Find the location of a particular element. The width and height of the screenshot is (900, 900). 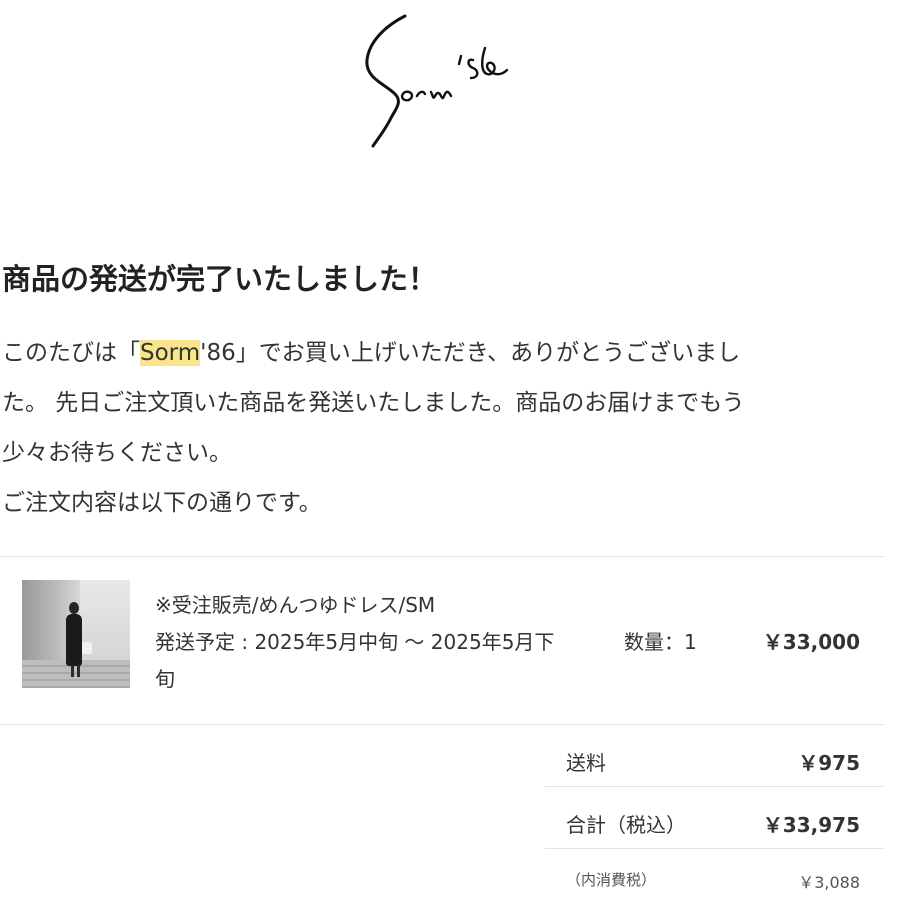

highlighted-brand-name: Sorm is located at coordinates (170, 353).